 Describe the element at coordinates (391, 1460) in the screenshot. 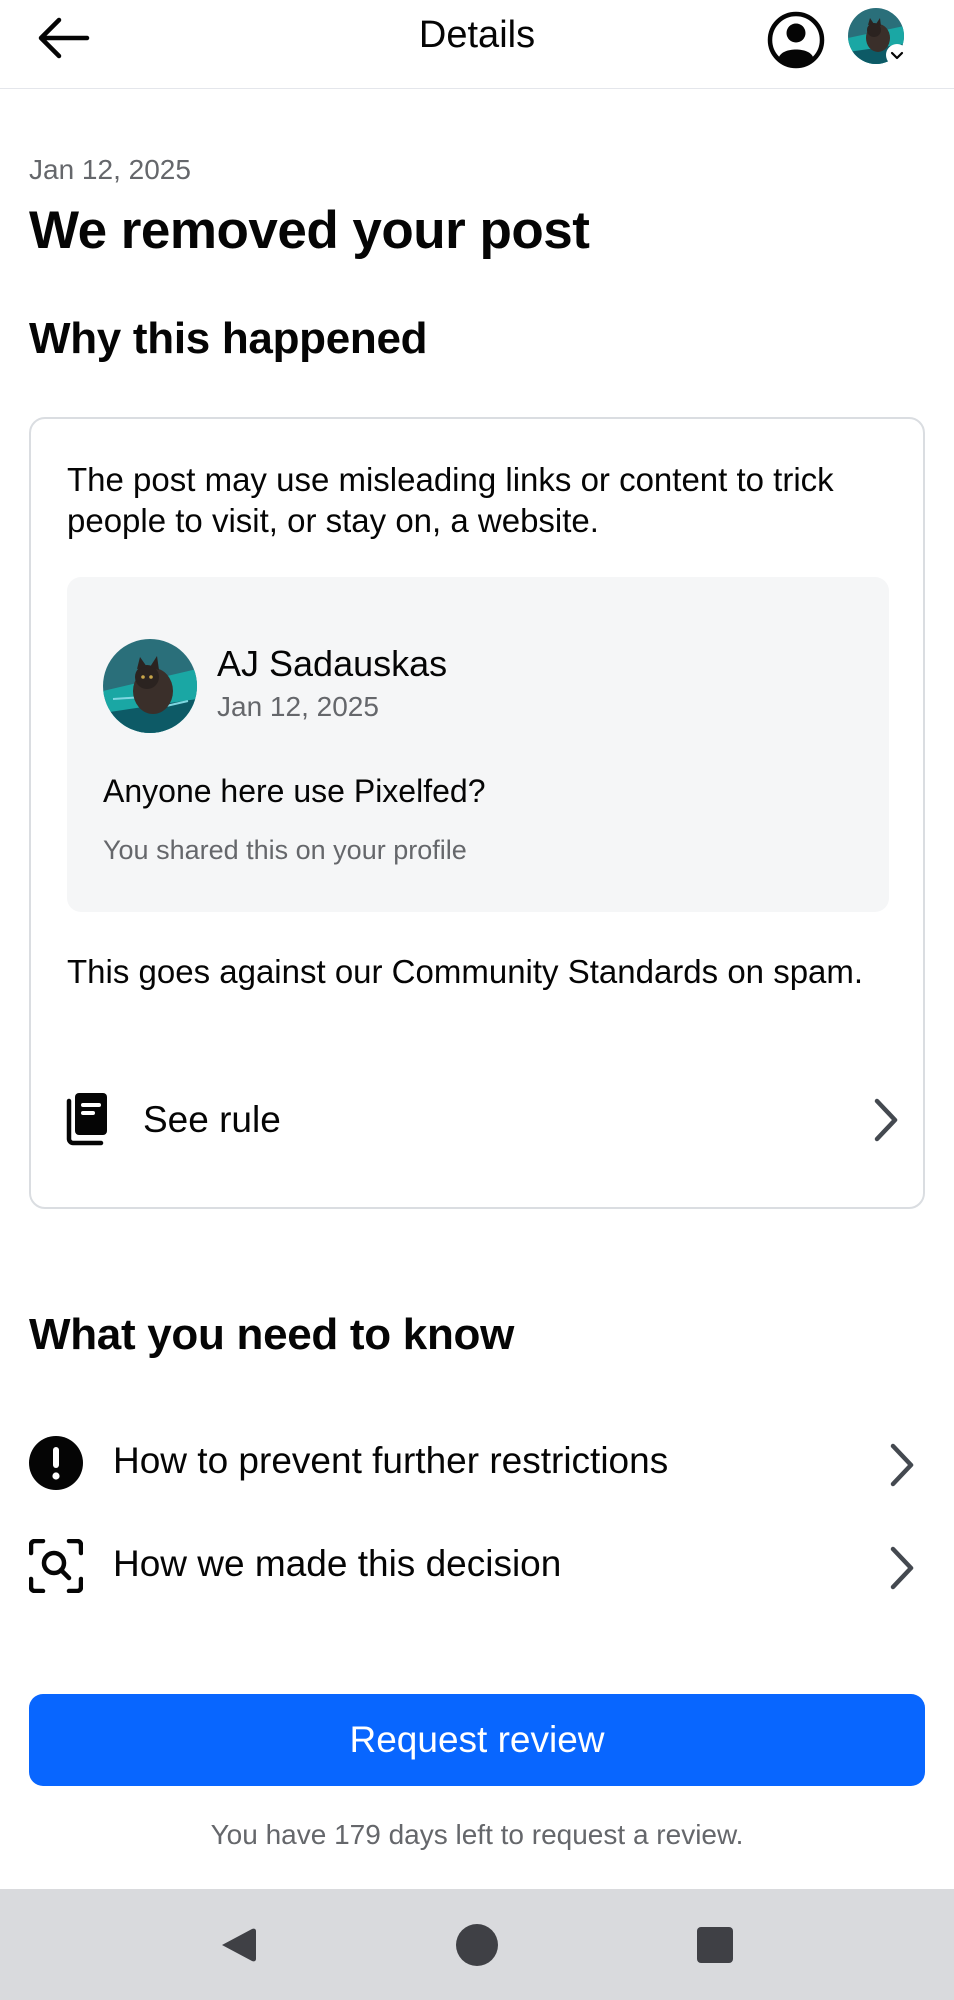

I see `prevent-restrictions-label: How to prevent further restrictions` at that location.